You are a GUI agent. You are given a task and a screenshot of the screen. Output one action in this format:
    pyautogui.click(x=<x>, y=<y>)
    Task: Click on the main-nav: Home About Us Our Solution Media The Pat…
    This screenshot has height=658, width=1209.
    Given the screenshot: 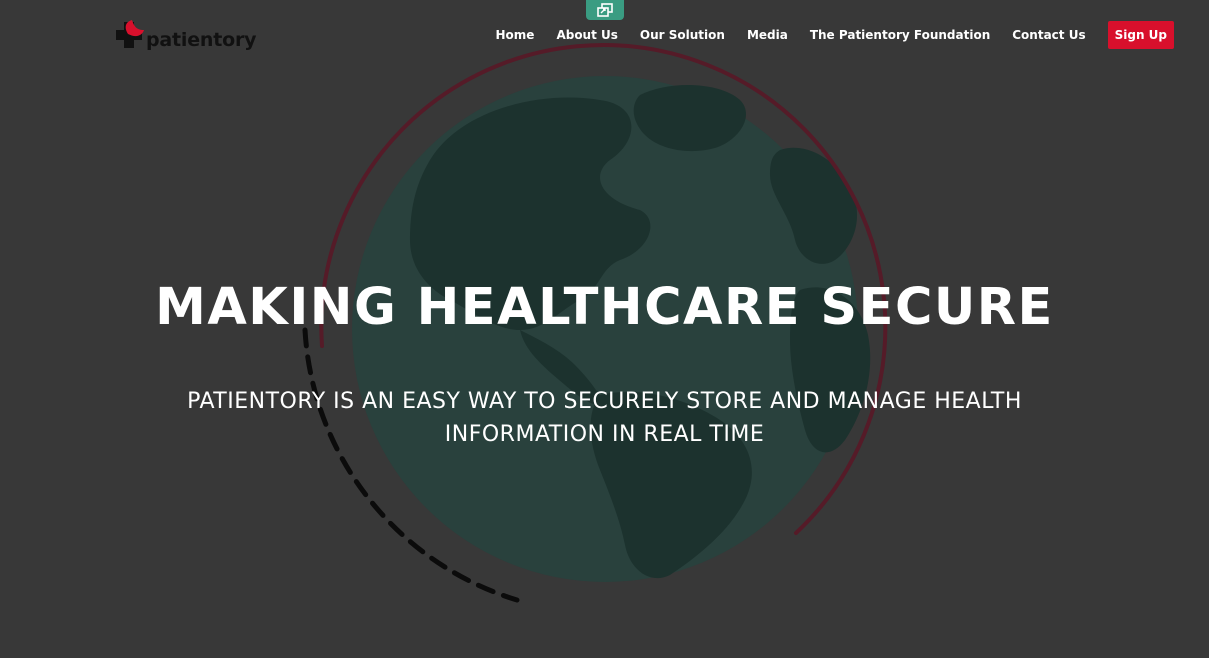 What is the action you would take?
    pyautogui.click(x=835, y=35)
    